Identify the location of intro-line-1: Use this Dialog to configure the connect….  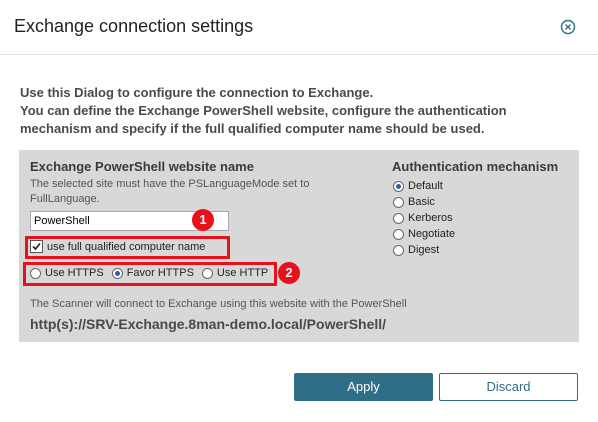
(197, 92).